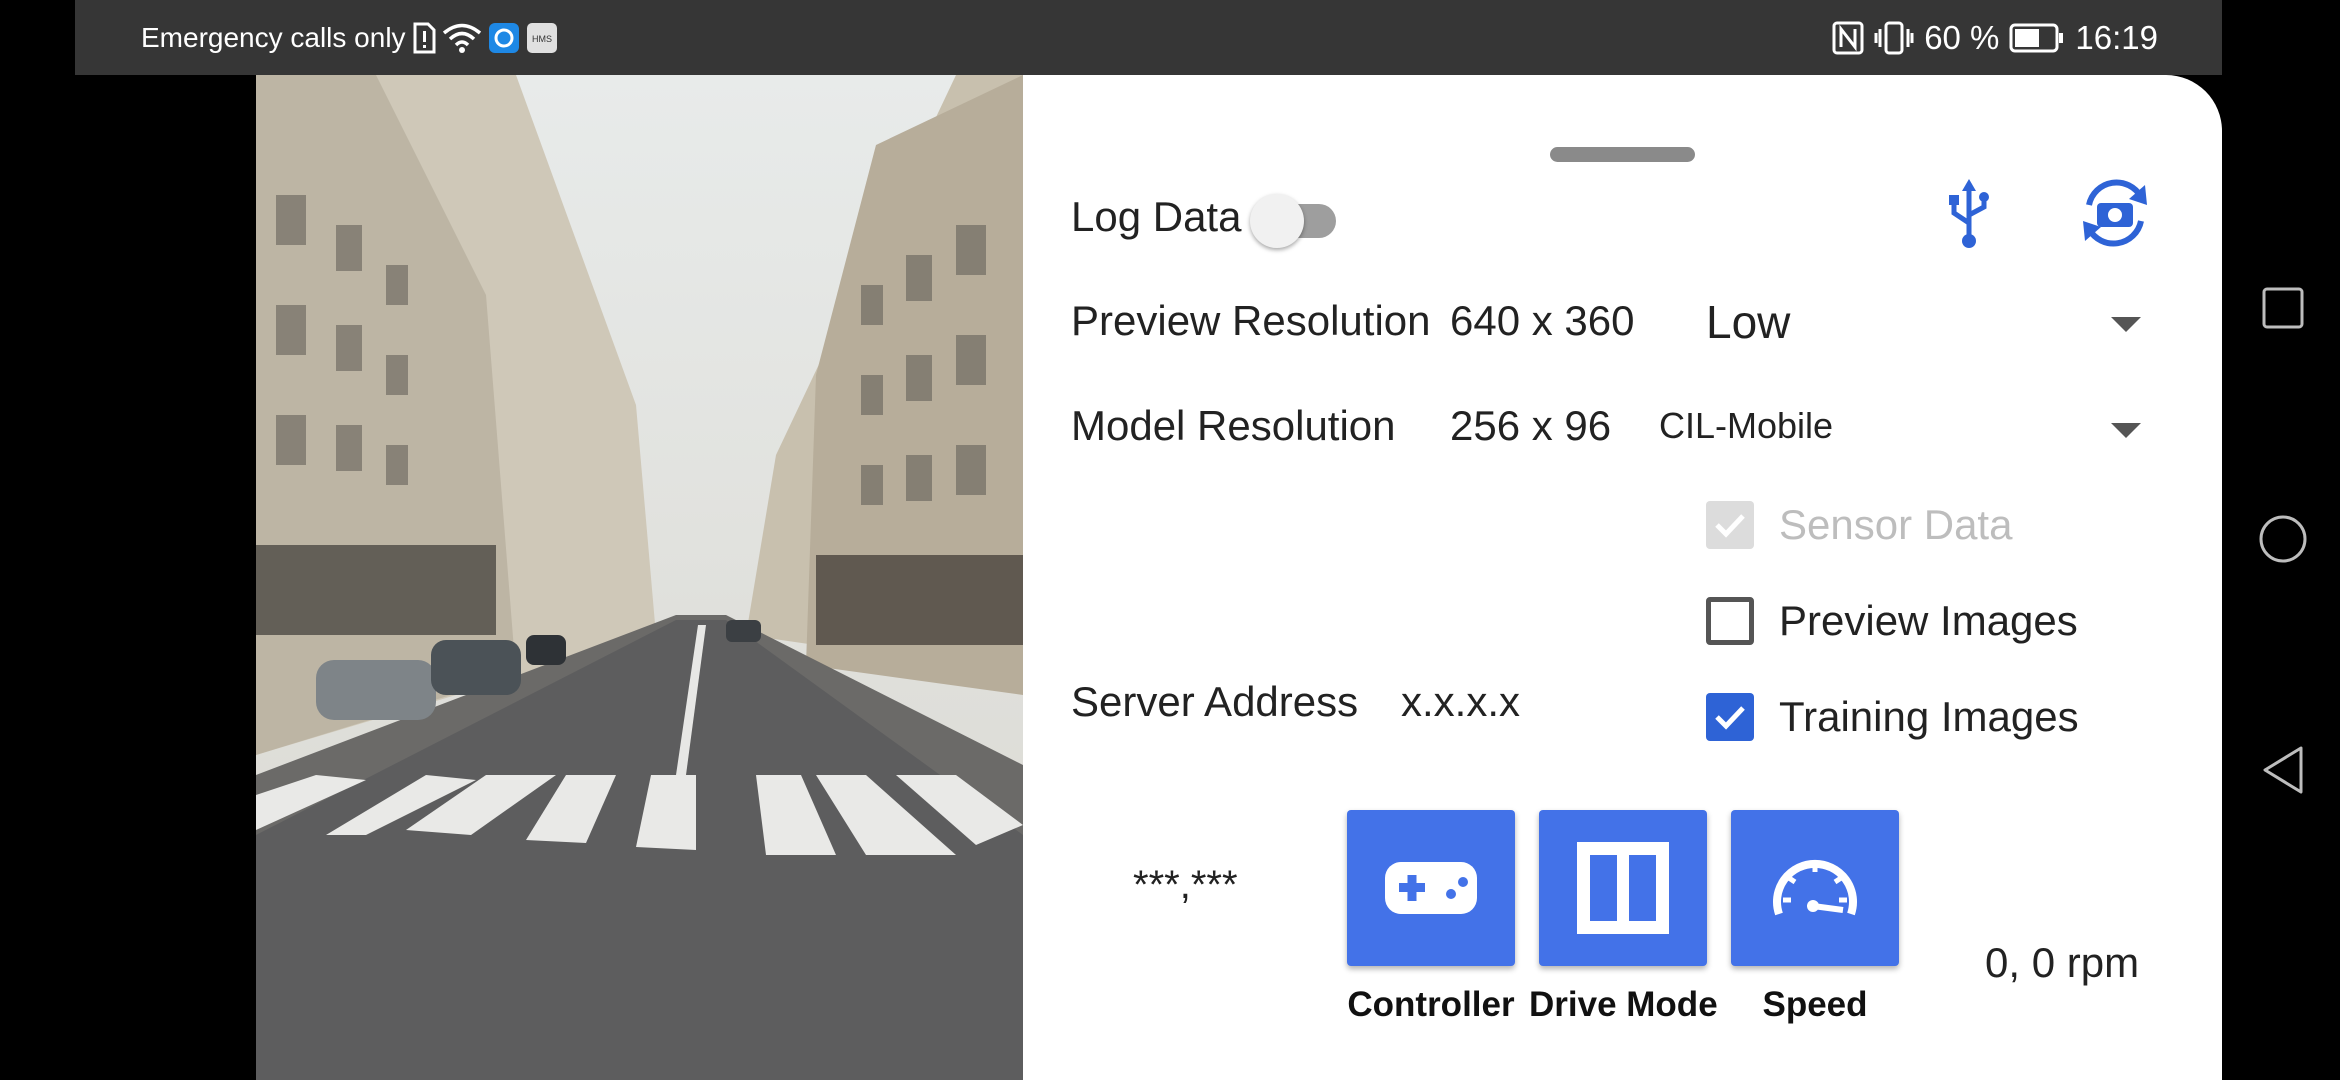 The image size is (2340, 1080). Describe the element at coordinates (1460, 702) in the screenshot. I see `server-address-value: x.x.x.x` at that location.